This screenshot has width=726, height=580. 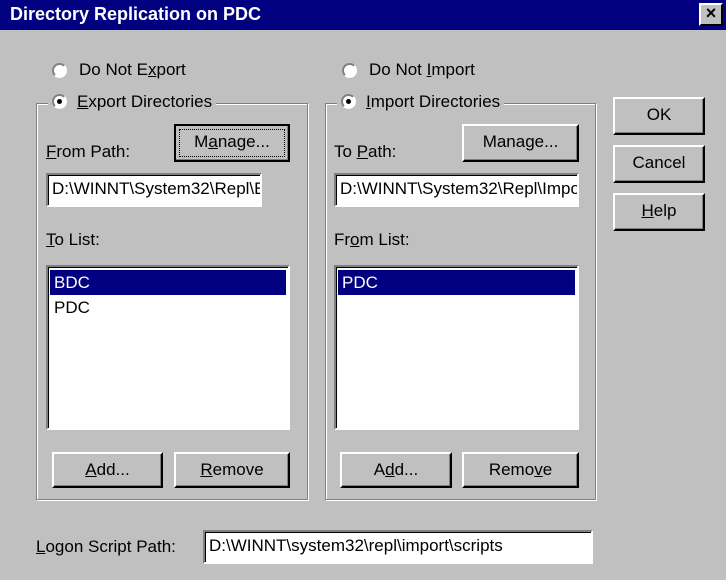 I want to click on export-directories-label: Export Directories, so click(x=145, y=101).